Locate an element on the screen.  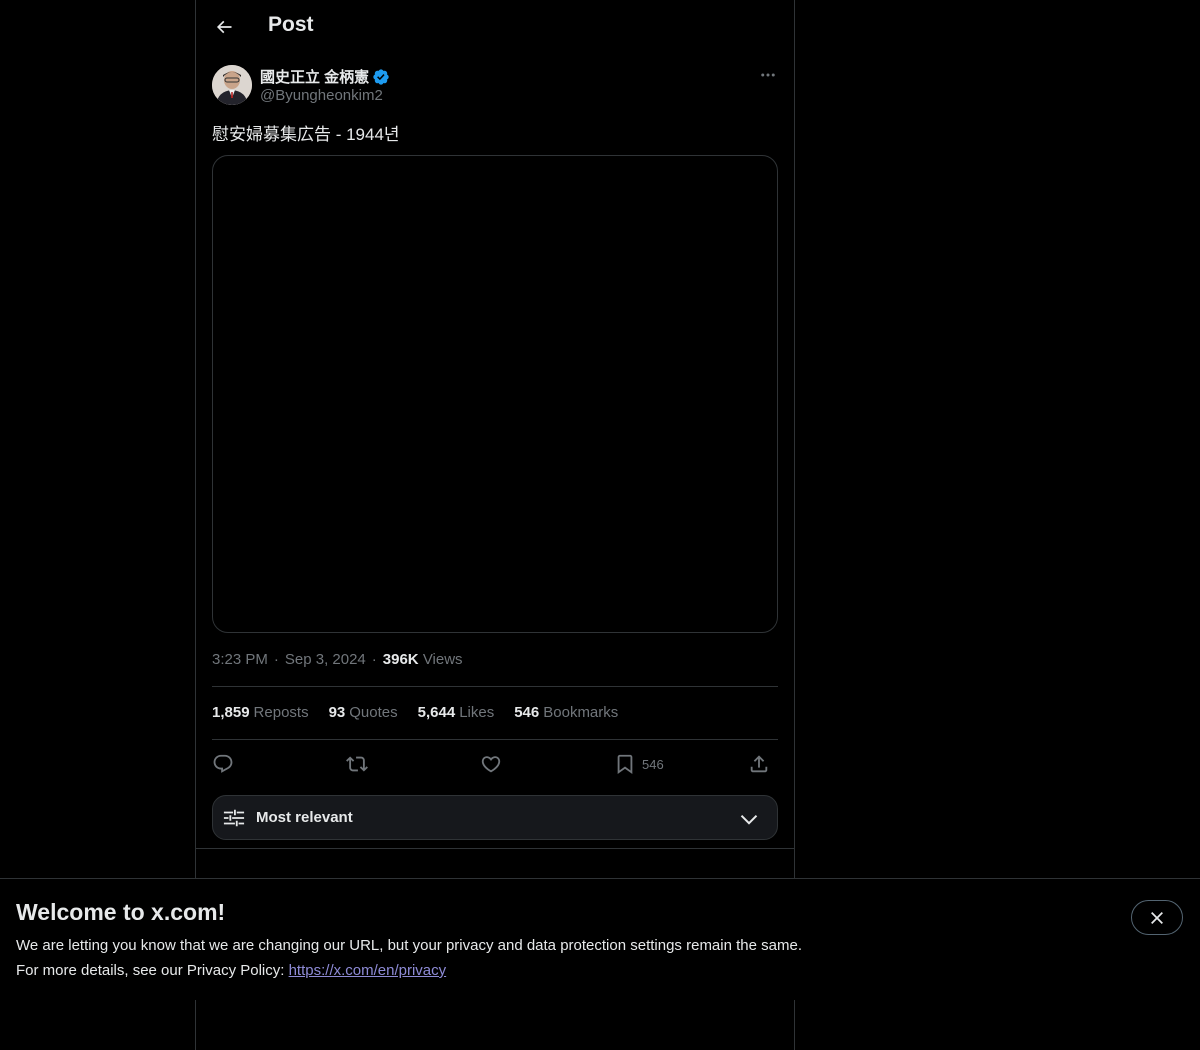
replies-sort-dropdown: Most relevant is located at coordinates (495, 817).